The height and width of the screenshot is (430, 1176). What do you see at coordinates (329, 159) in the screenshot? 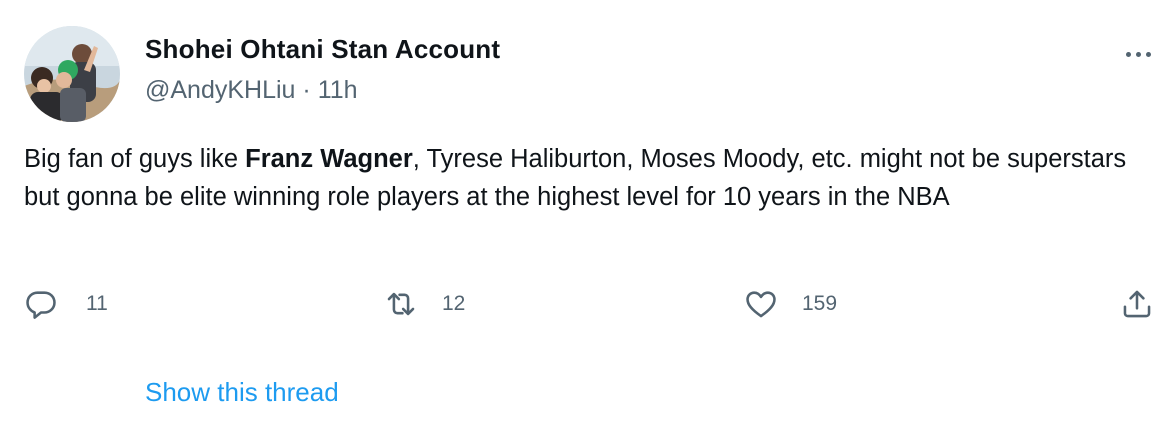
I see `tweet-text-bold: Franz Wagner` at bounding box center [329, 159].